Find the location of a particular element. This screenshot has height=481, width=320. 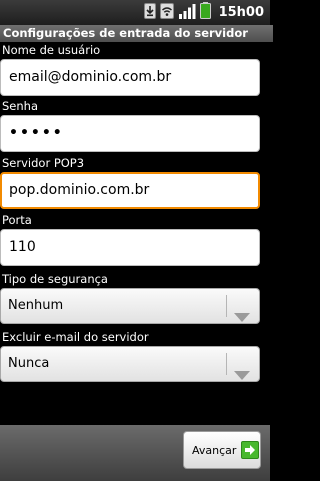

security-selected-value: Nenhum is located at coordinates (36, 305).